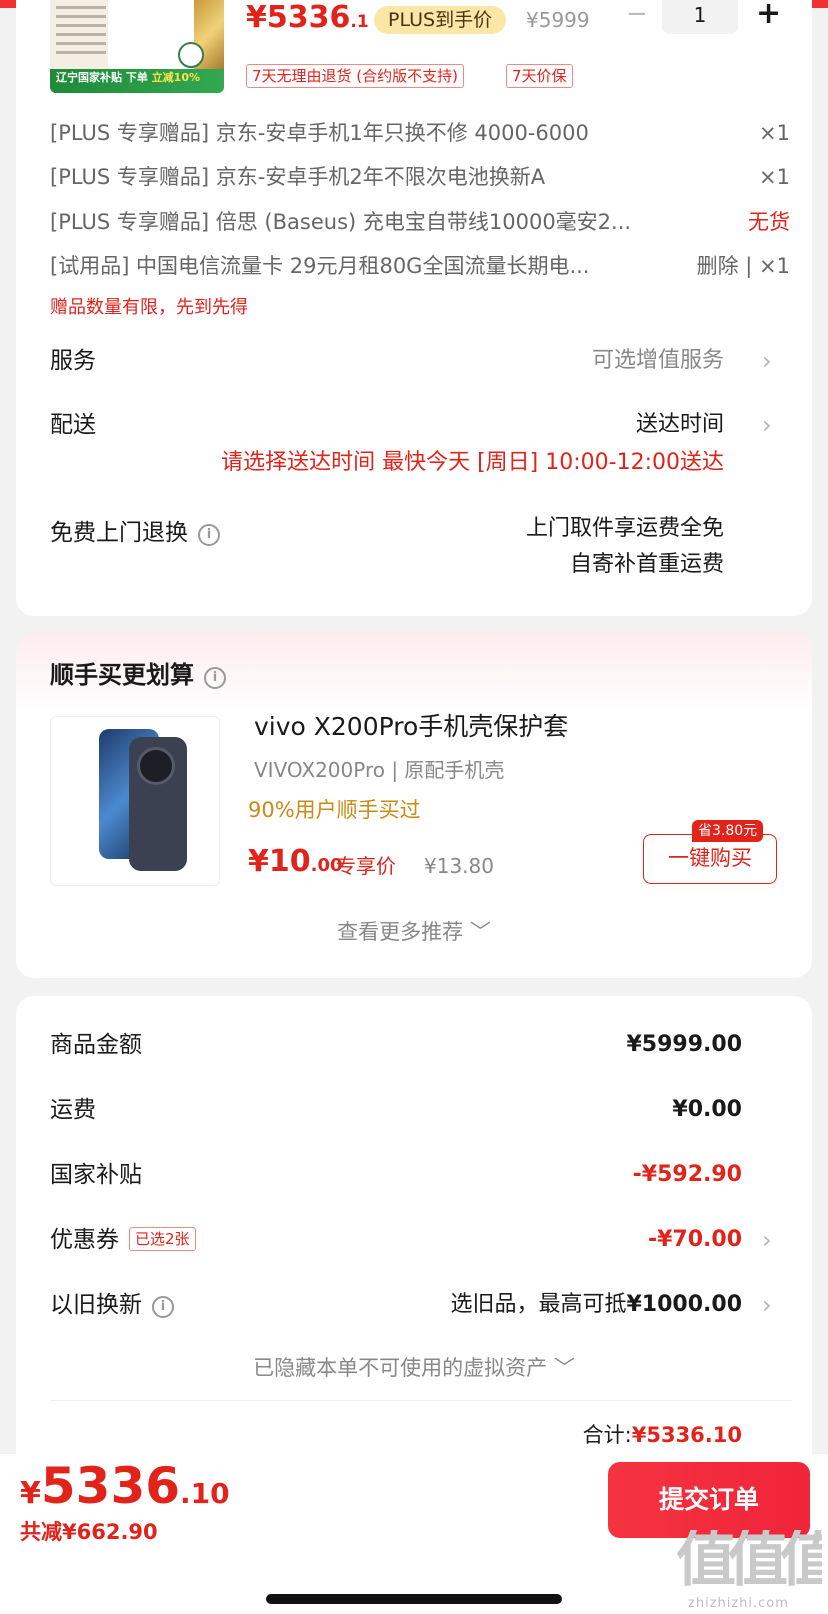 The width and height of the screenshot is (828, 1614). What do you see at coordinates (421, 1400) in the screenshot?
I see `divider` at bounding box center [421, 1400].